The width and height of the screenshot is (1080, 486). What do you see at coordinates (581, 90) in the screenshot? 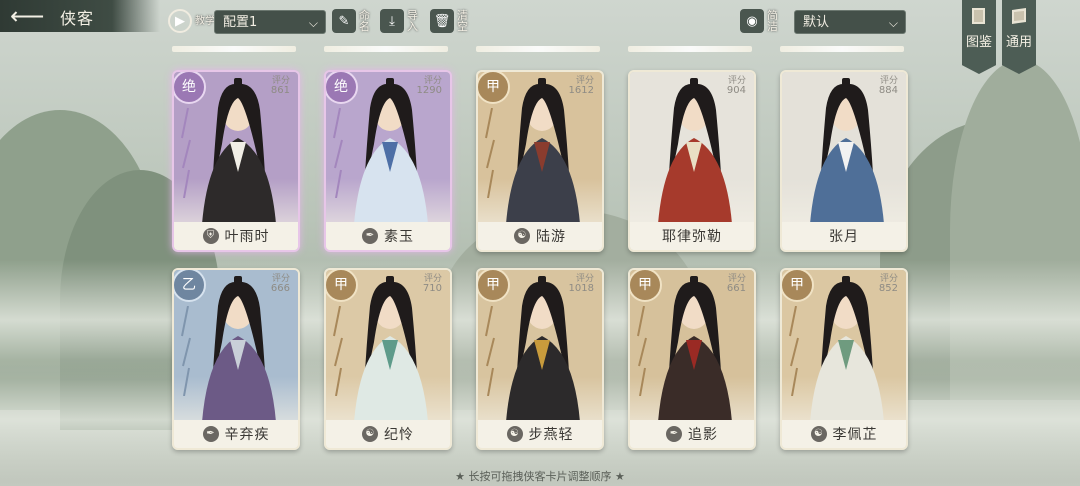
I see `score-value: 1612` at bounding box center [581, 90].